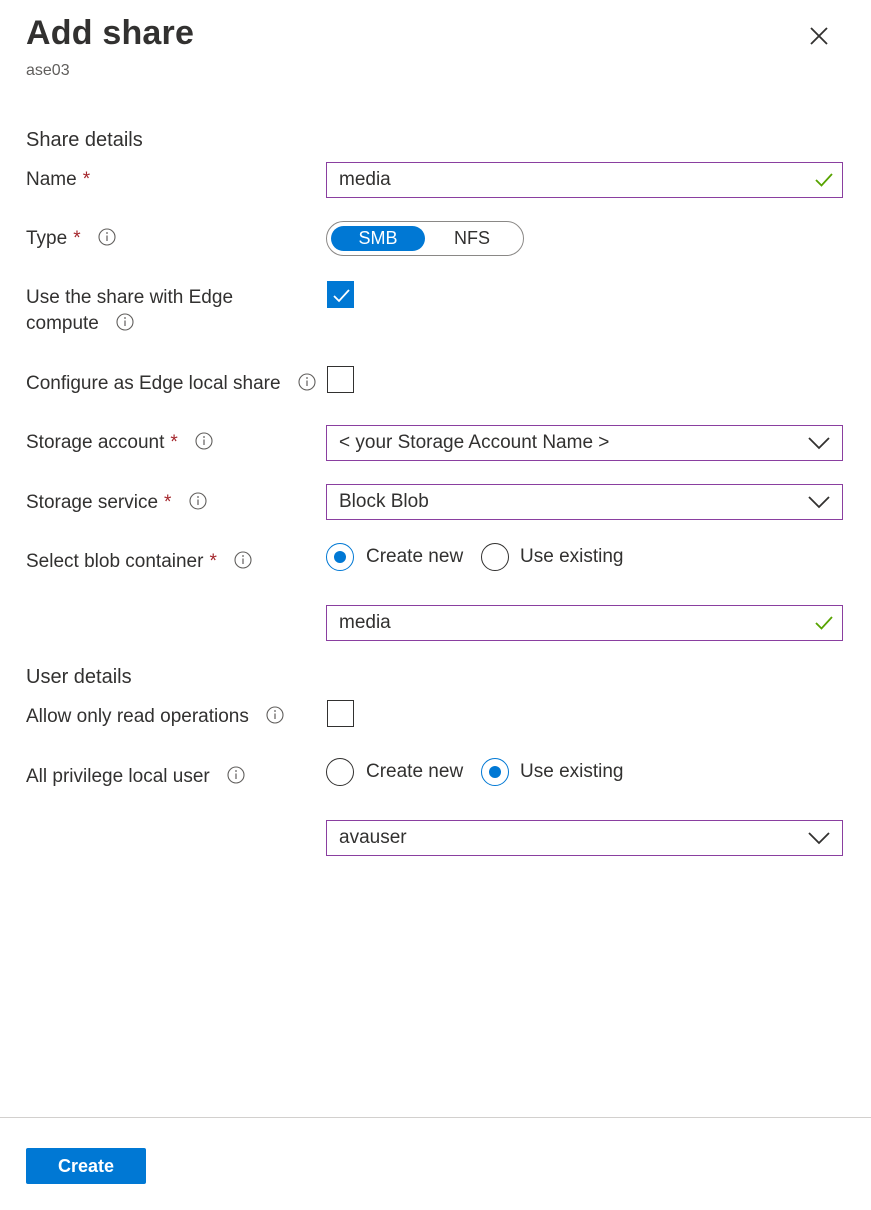 The height and width of the screenshot is (1210, 871). I want to click on blob-container-create-new-label: Create new, so click(414, 557).